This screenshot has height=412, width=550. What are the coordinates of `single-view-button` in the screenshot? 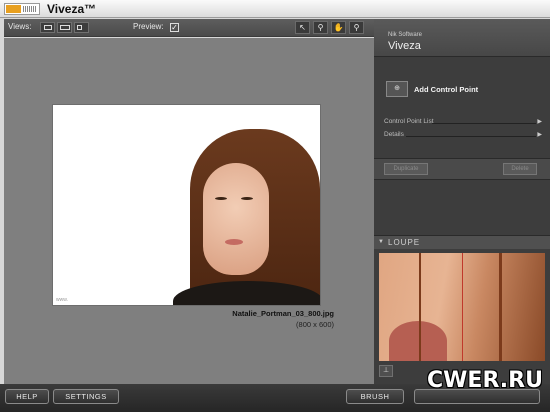 It's located at (47, 27).